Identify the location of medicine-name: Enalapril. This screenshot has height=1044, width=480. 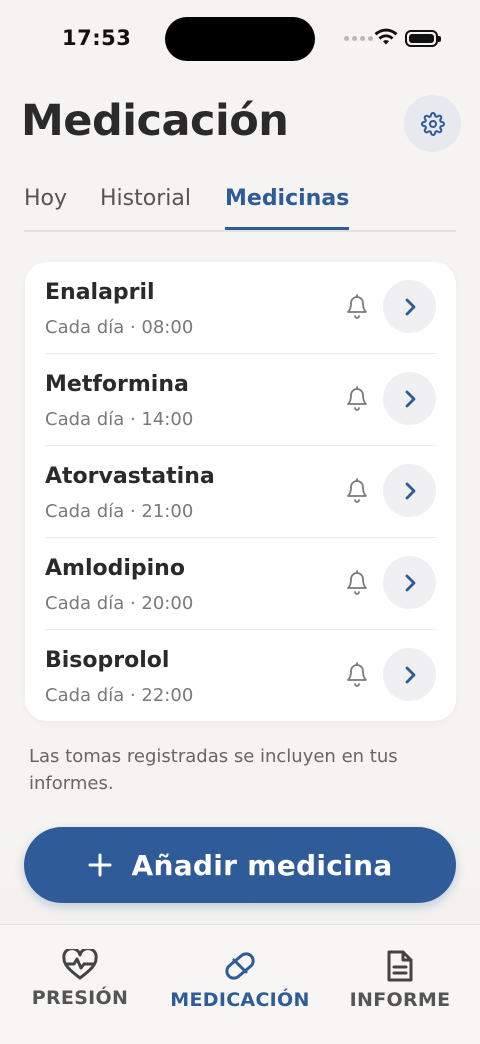
(100, 292).